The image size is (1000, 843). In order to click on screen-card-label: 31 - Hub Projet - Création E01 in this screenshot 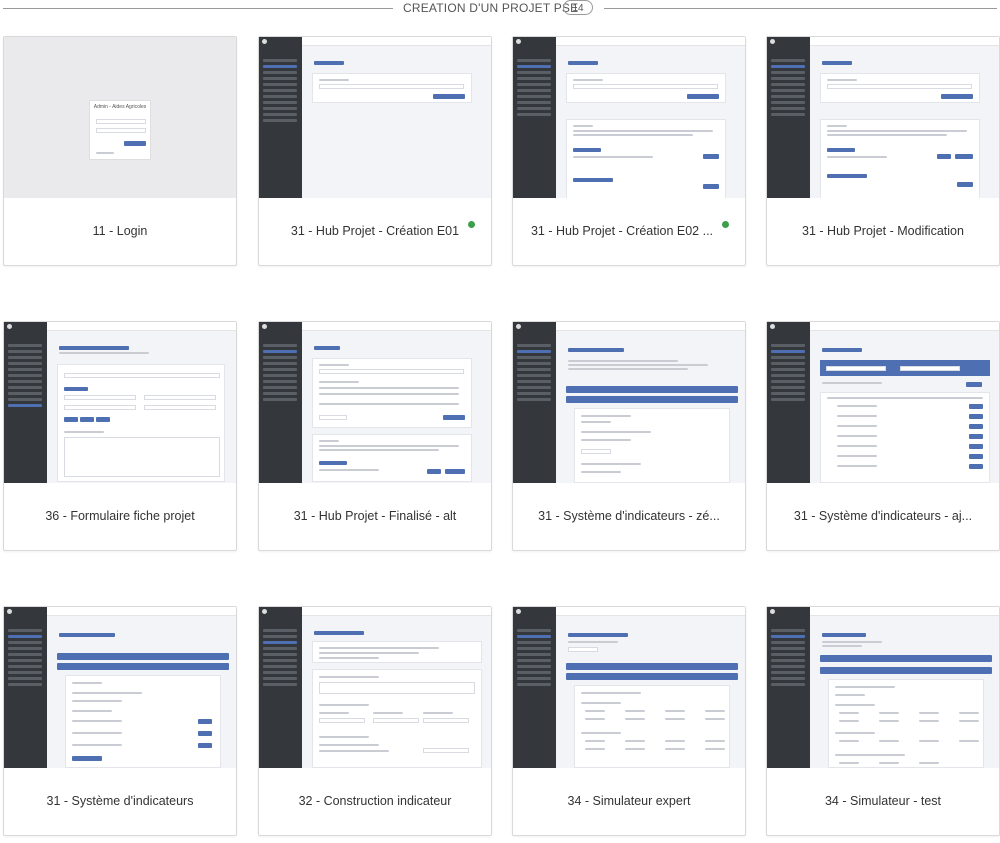, I will do `click(375, 231)`.